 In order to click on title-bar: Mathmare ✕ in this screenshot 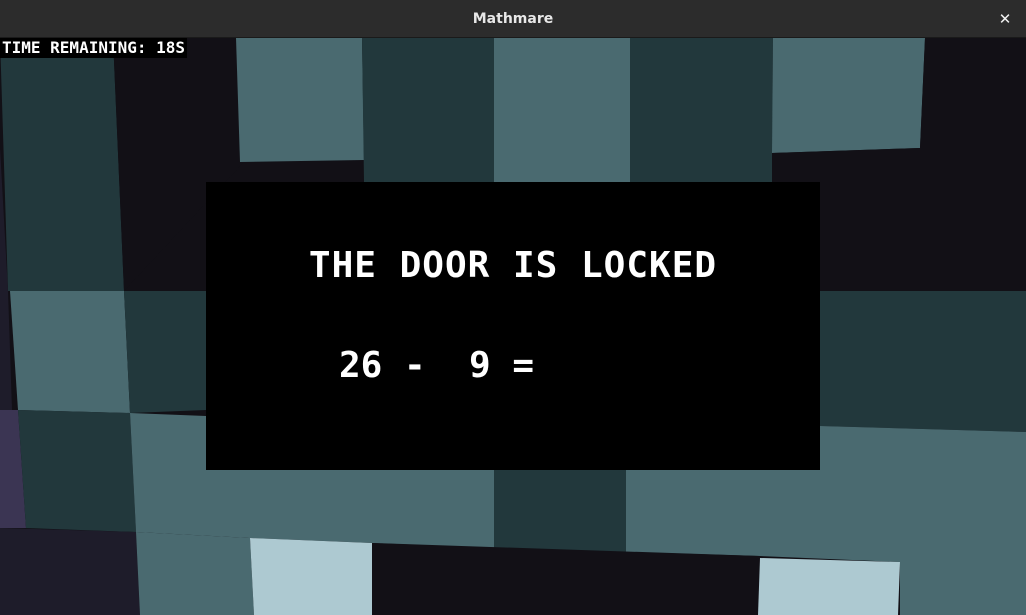, I will do `click(513, 19)`.